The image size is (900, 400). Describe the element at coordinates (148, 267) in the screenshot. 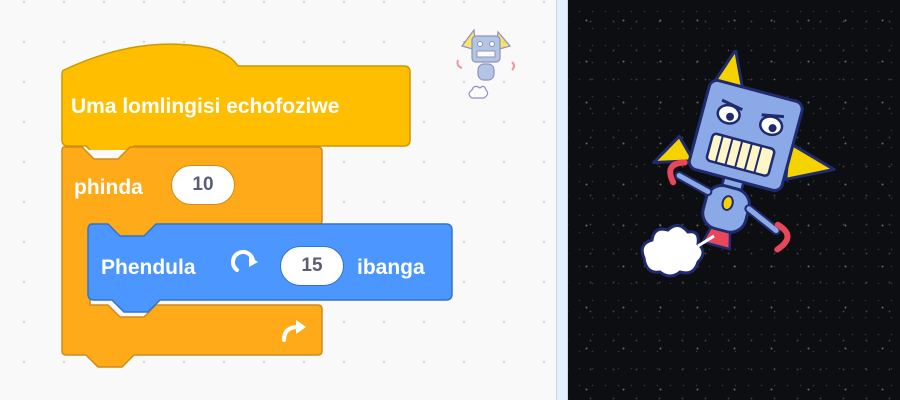

I see `turn-block-label: Phendula` at that location.